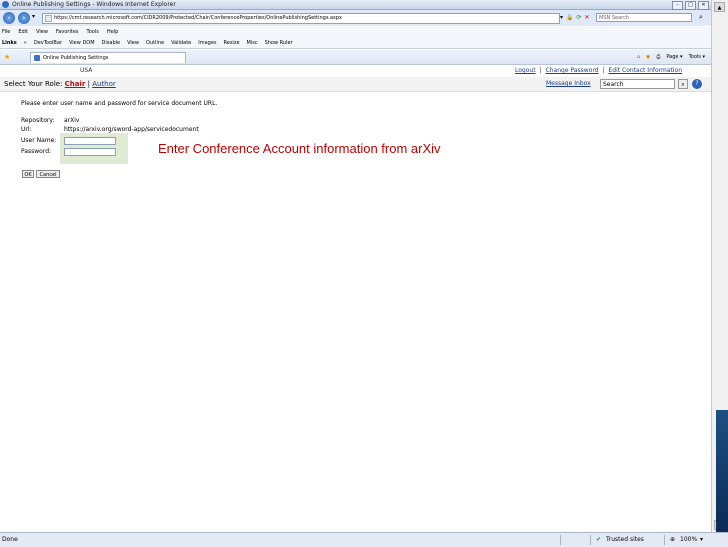  I want to click on desktop-background, so click(722, 471).